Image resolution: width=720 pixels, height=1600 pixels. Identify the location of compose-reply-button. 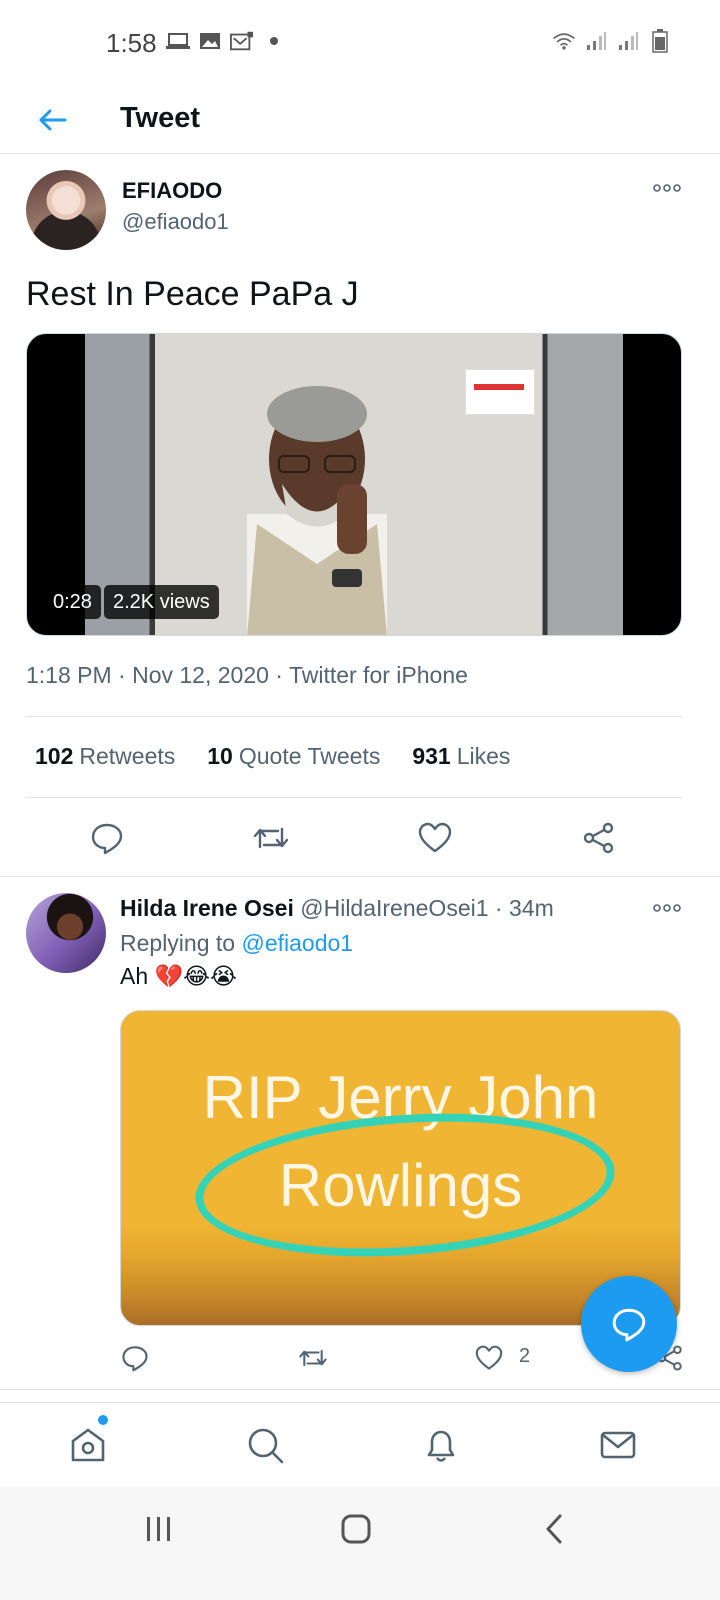
(629, 1324).